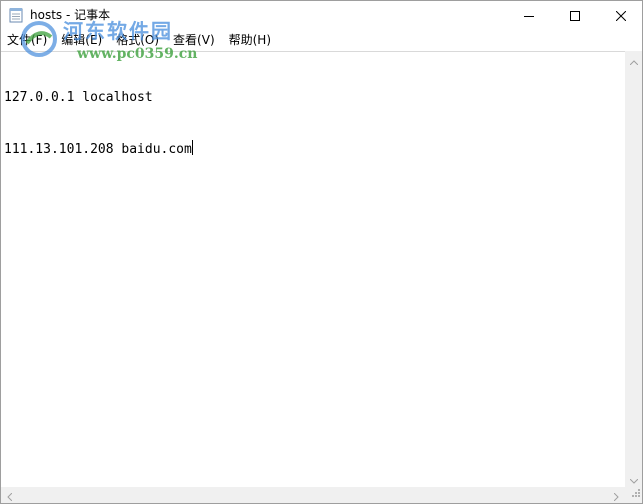 The width and height of the screenshot is (643, 504). I want to click on size-grip, so click(633, 495).